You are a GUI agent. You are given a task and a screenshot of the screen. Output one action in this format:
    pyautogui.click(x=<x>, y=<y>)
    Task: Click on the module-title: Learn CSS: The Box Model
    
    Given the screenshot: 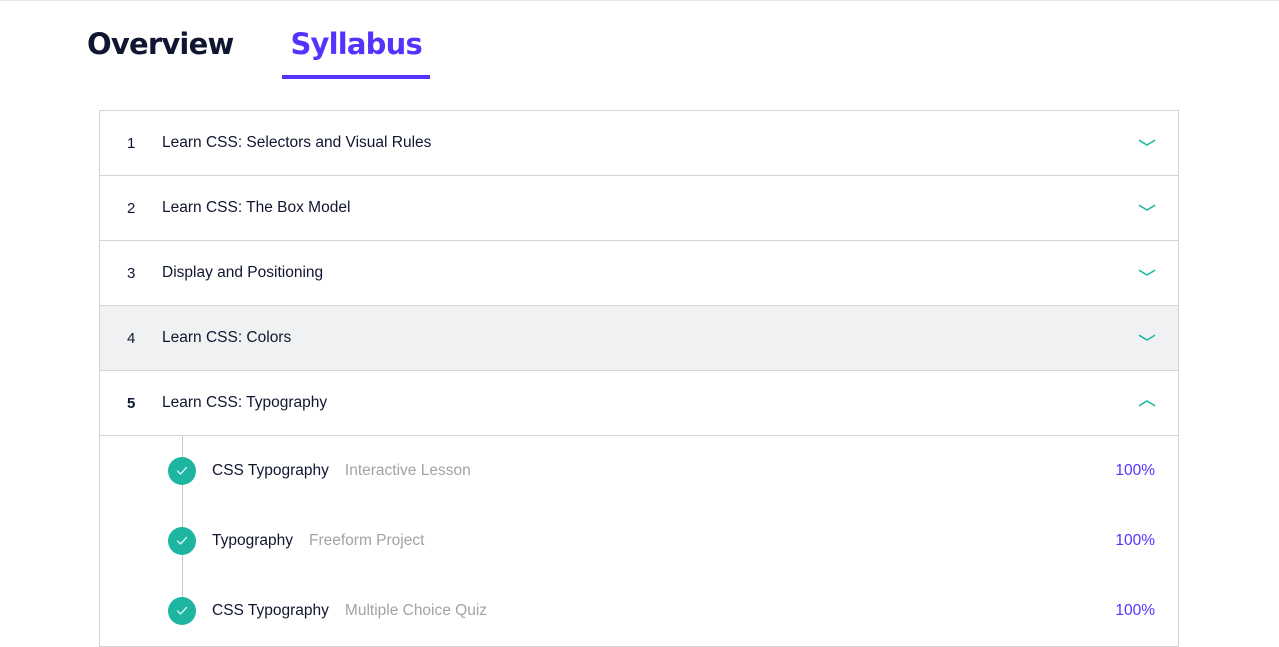 What is the action you would take?
    pyautogui.click(x=256, y=207)
    